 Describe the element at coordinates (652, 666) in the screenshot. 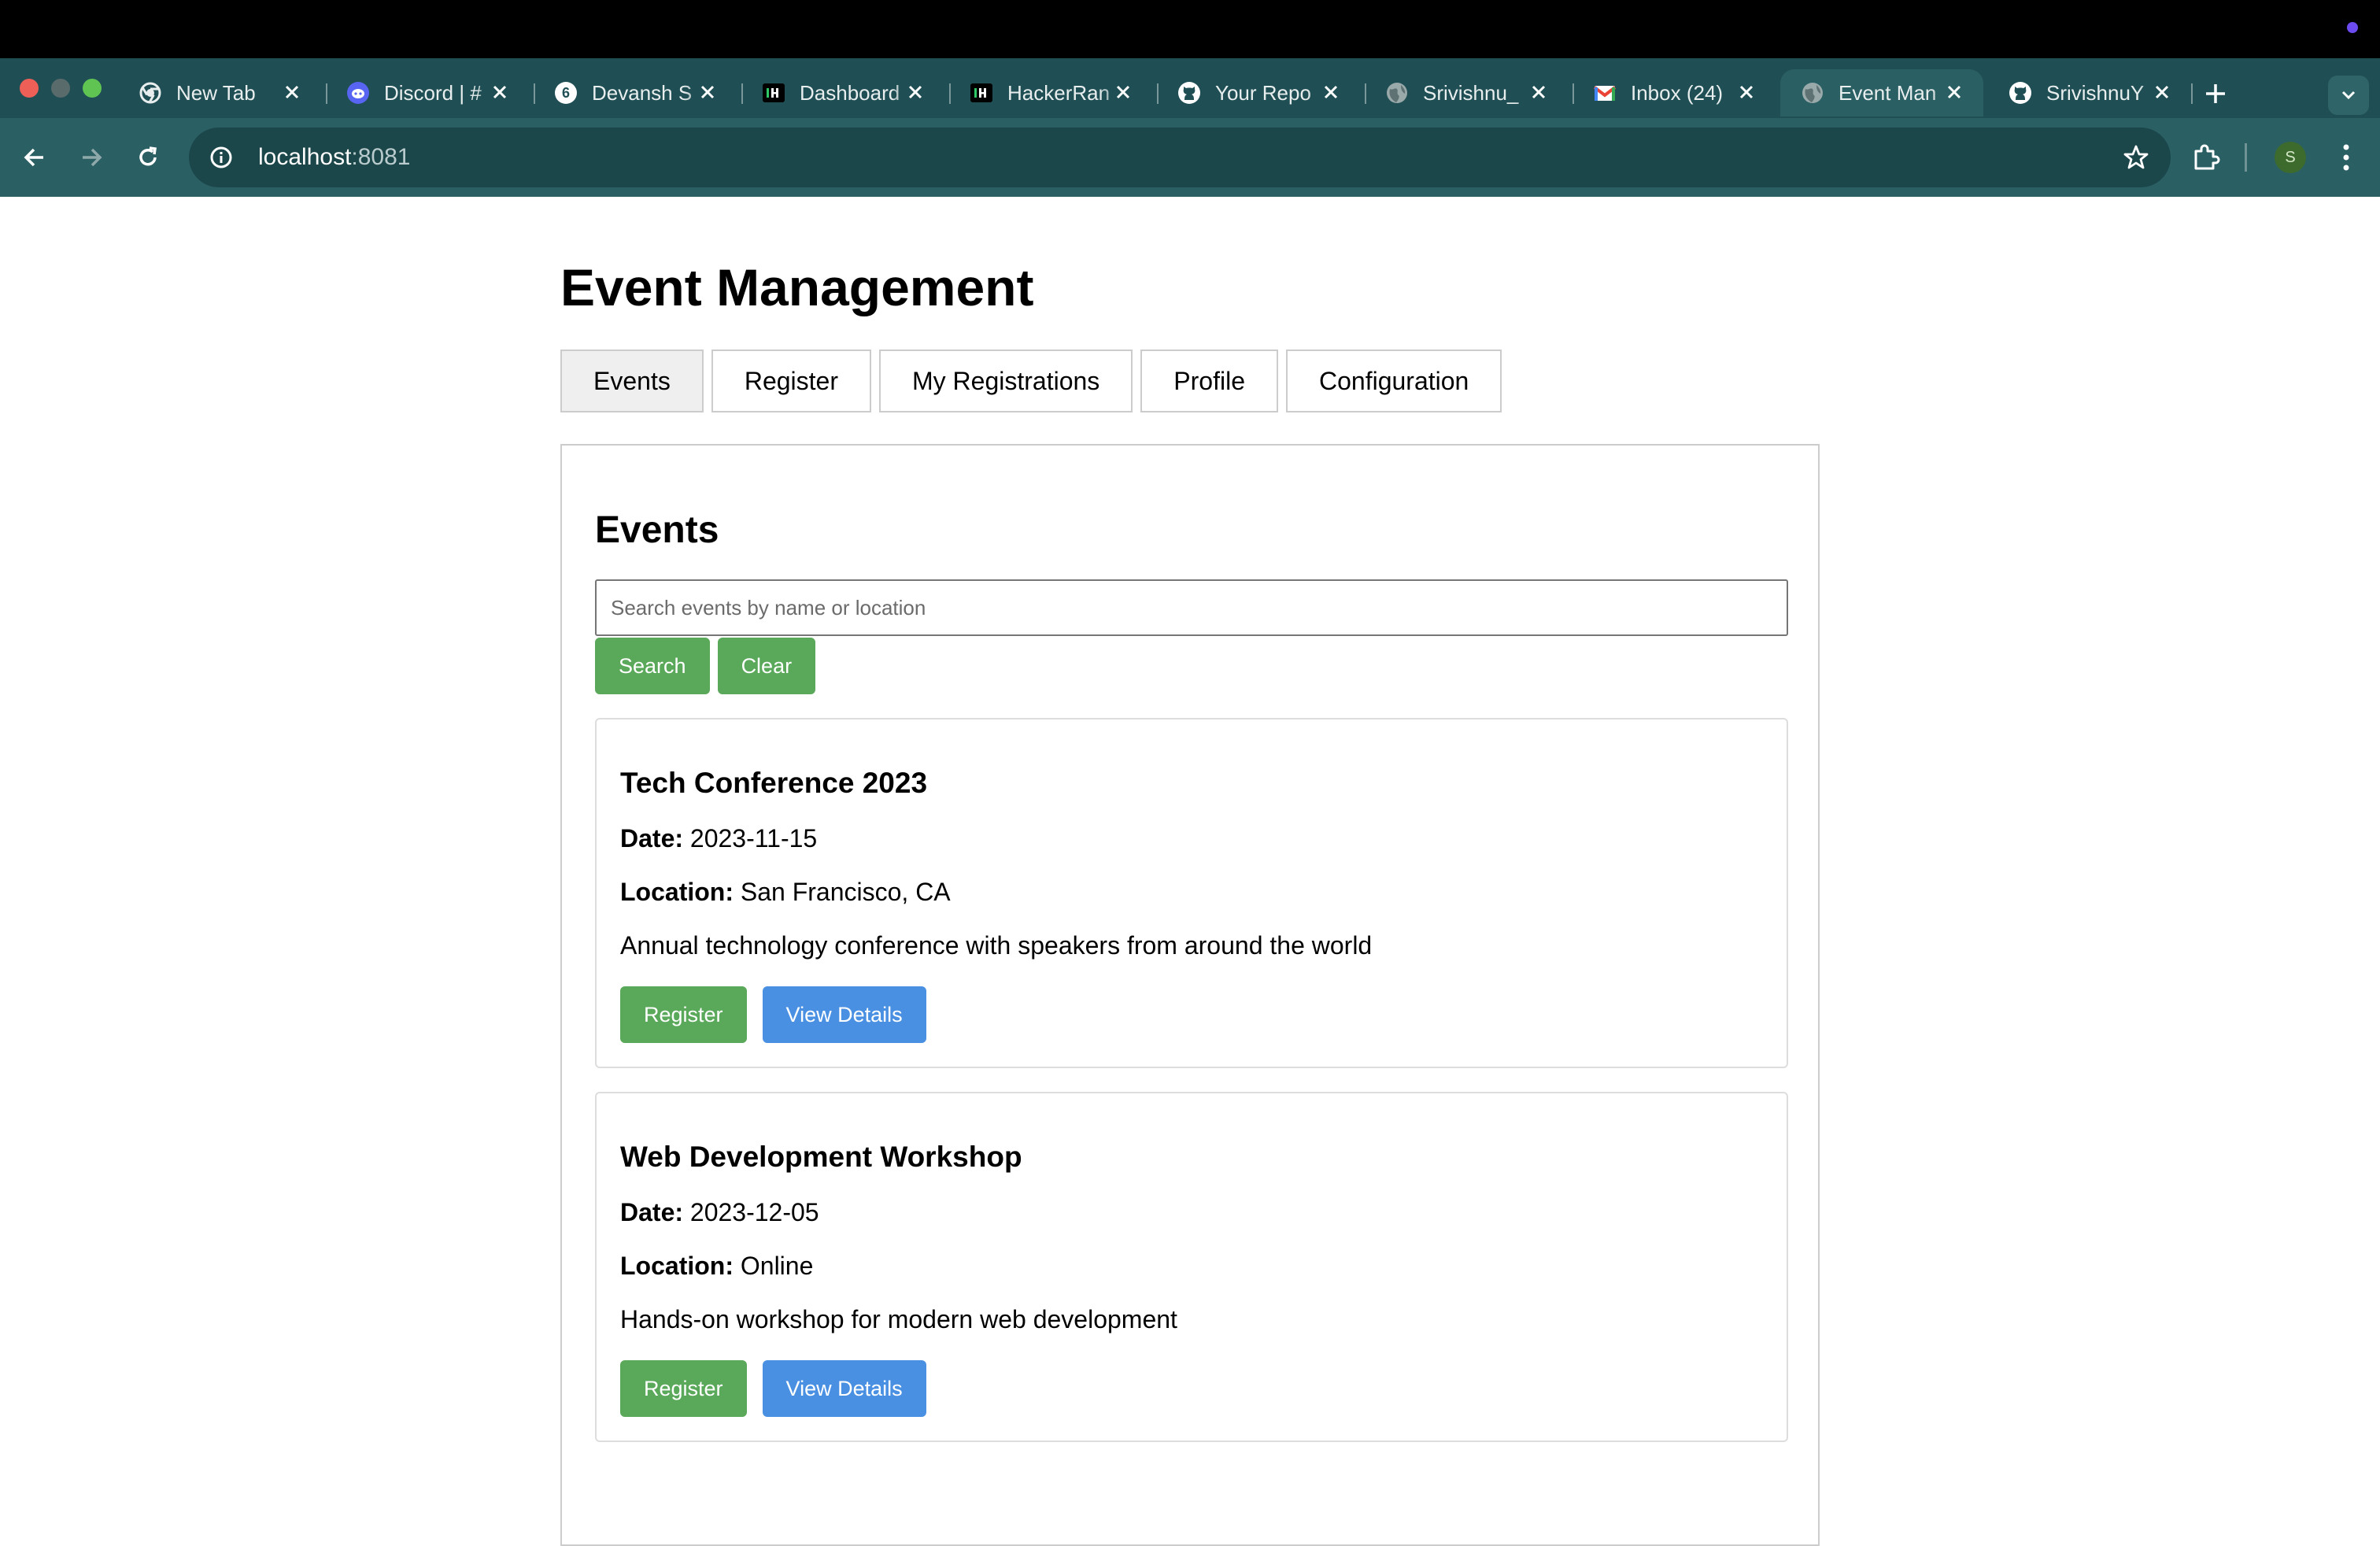

I see `search-button: Search` at that location.